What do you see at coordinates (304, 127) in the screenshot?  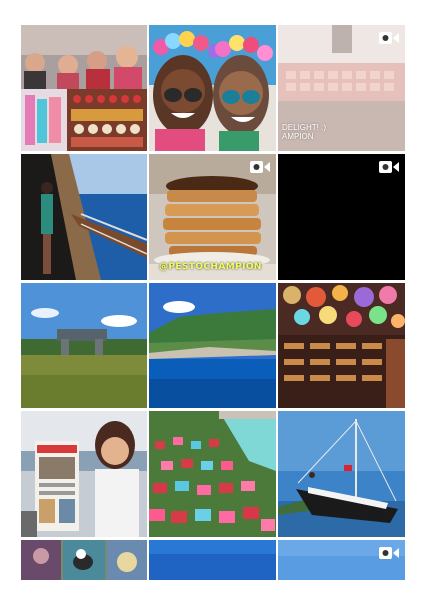 I see `delight-caption-line1: DELIGHT! :)` at bounding box center [304, 127].